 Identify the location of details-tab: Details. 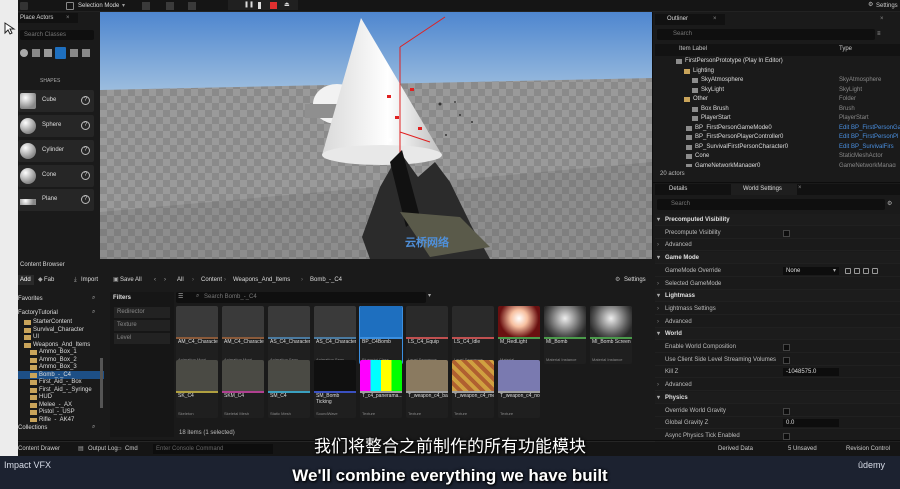
(678, 189).